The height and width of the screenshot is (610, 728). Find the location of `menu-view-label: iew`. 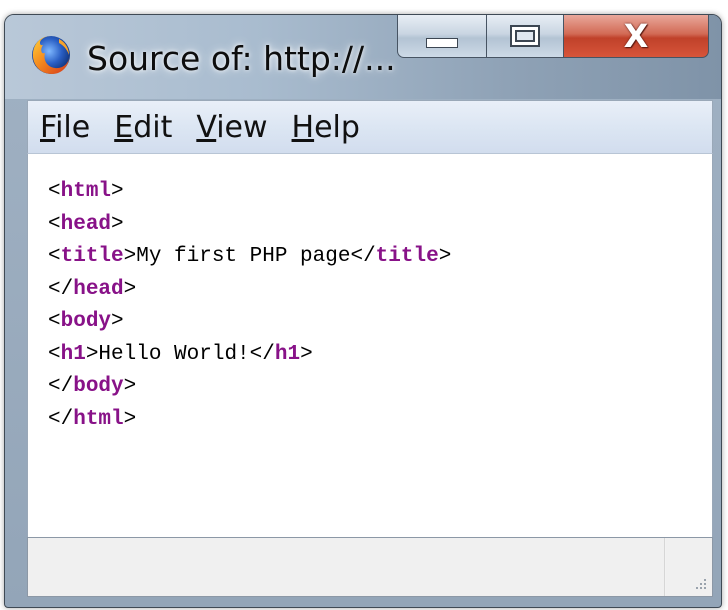

menu-view-label: iew is located at coordinates (242, 127).